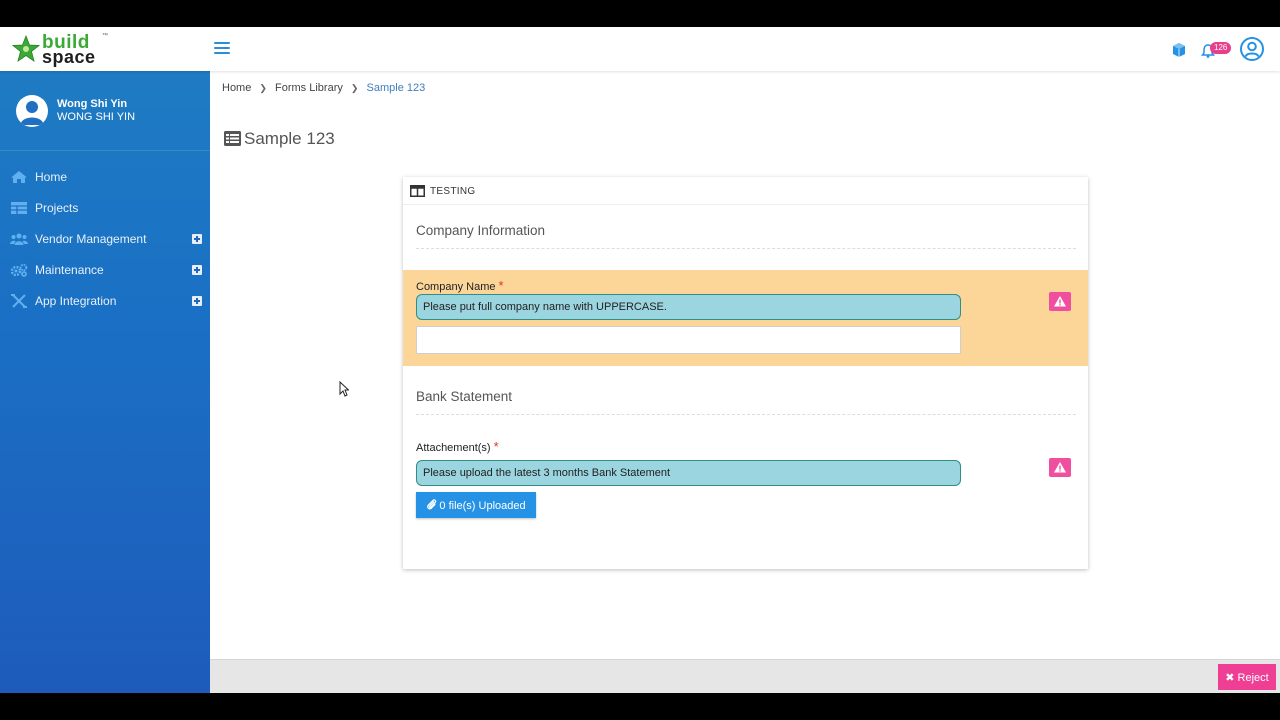  Describe the element at coordinates (745, 191) in the screenshot. I see `form-card-header: TESTING` at that location.